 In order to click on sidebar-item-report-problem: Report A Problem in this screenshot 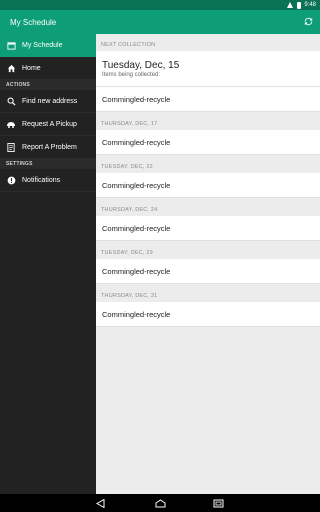, I will do `click(48, 147)`.